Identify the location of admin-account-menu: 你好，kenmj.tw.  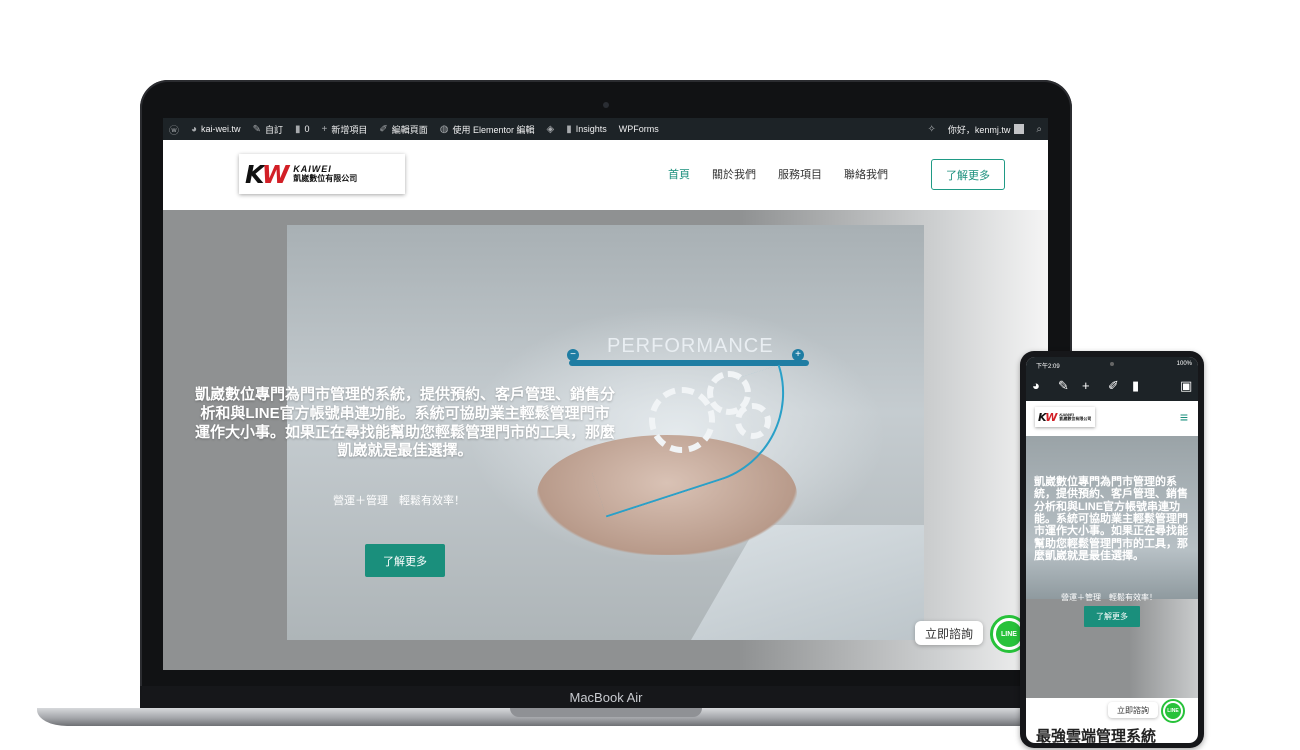
(986, 129).